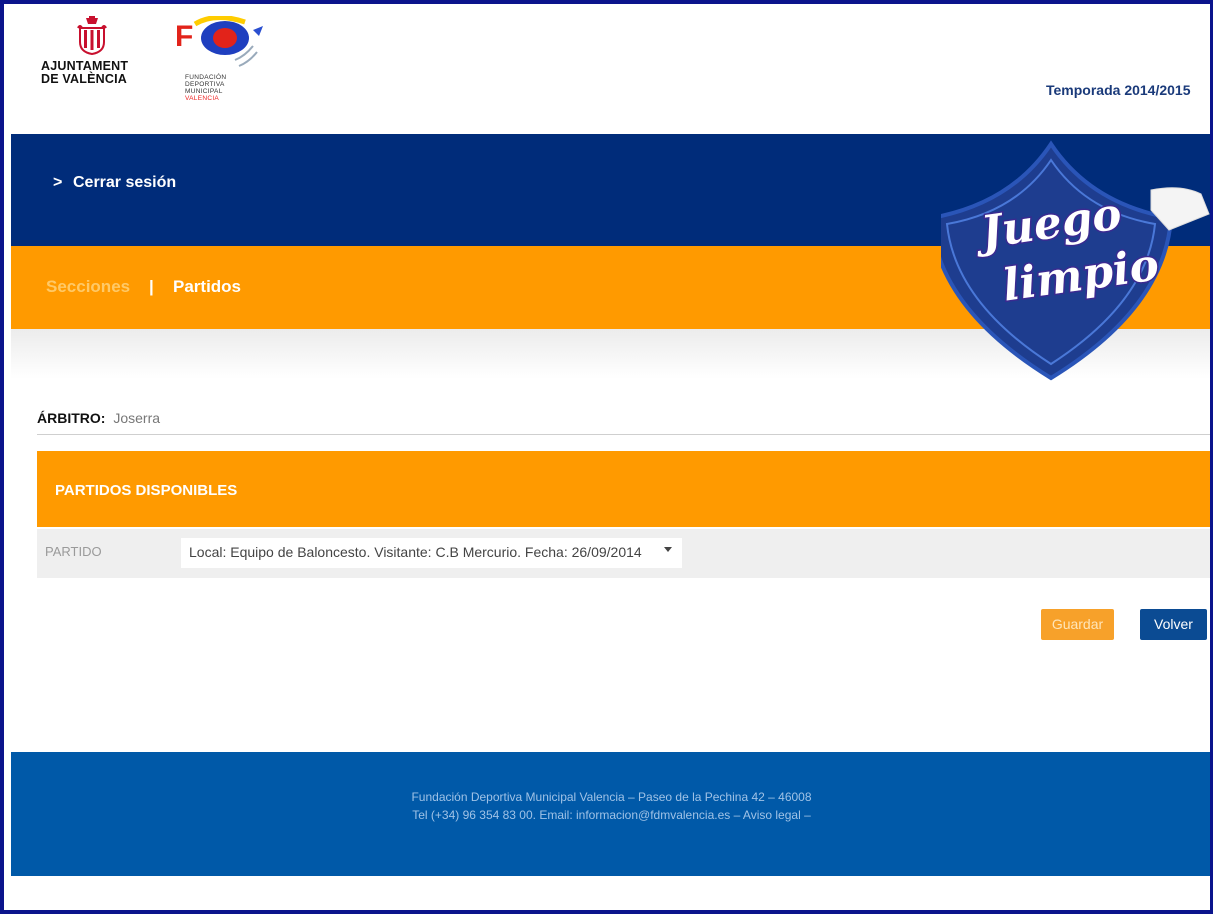  Describe the element at coordinates (207, 287) in the screenshot. I see `menu-partidos: Partidos` at that location.